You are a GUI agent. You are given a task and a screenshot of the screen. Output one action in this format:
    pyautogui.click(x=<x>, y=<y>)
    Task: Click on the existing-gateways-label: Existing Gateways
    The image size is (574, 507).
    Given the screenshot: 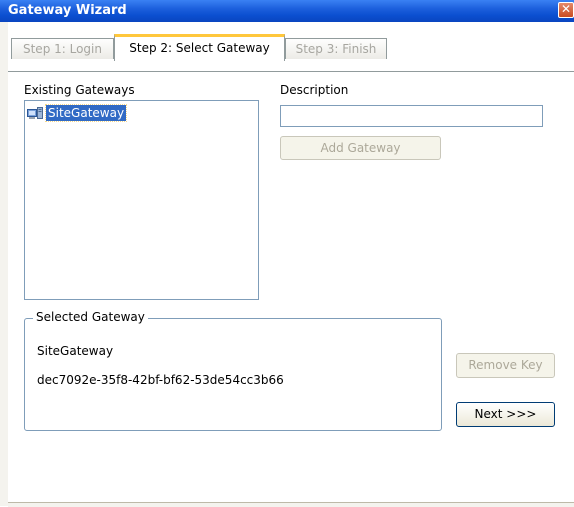 What is the action you would take?
    pyautogui.click(x=79, y=90)
    